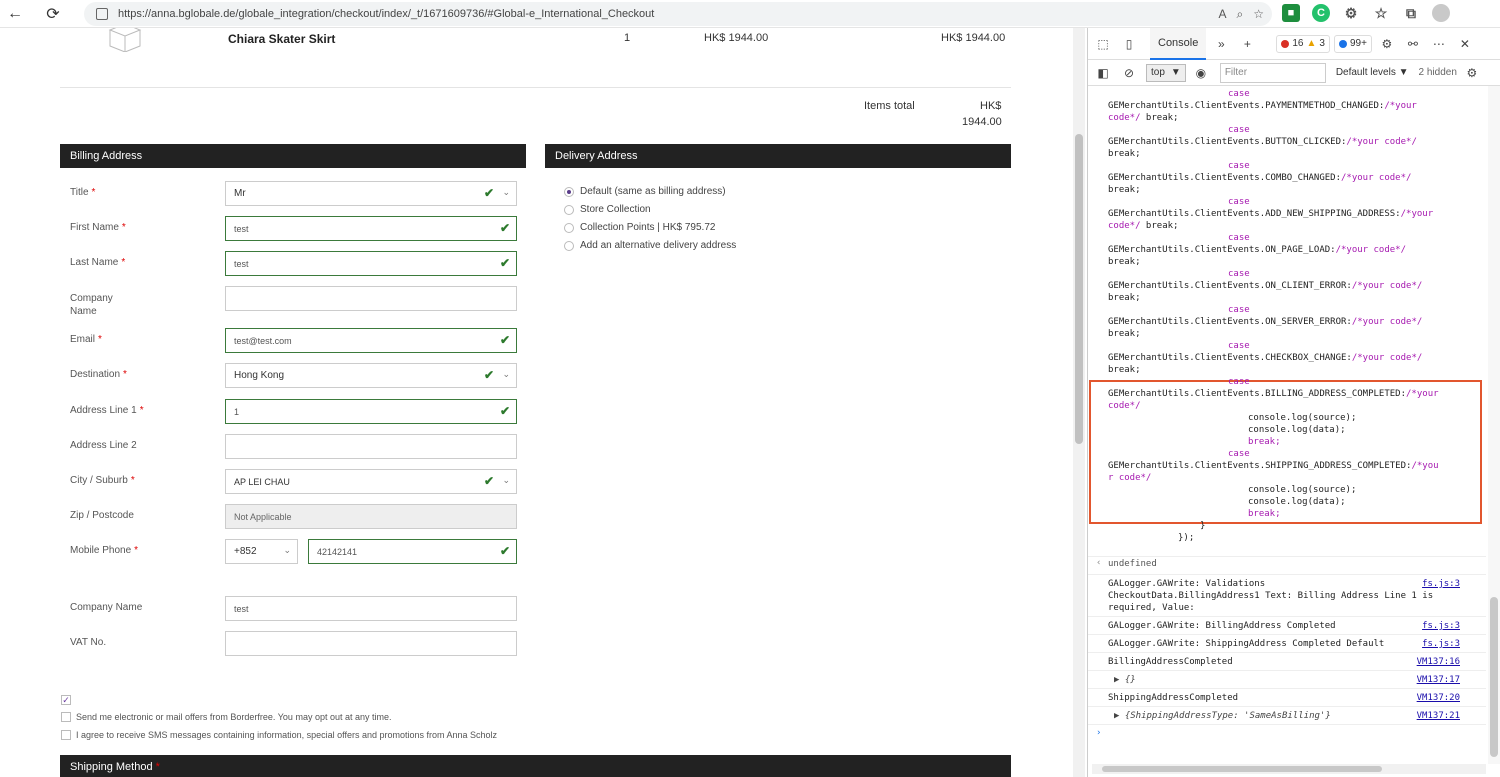 The image size is (1500, 777). I want to click on source-link: VM137:20, so click(1438, 698).